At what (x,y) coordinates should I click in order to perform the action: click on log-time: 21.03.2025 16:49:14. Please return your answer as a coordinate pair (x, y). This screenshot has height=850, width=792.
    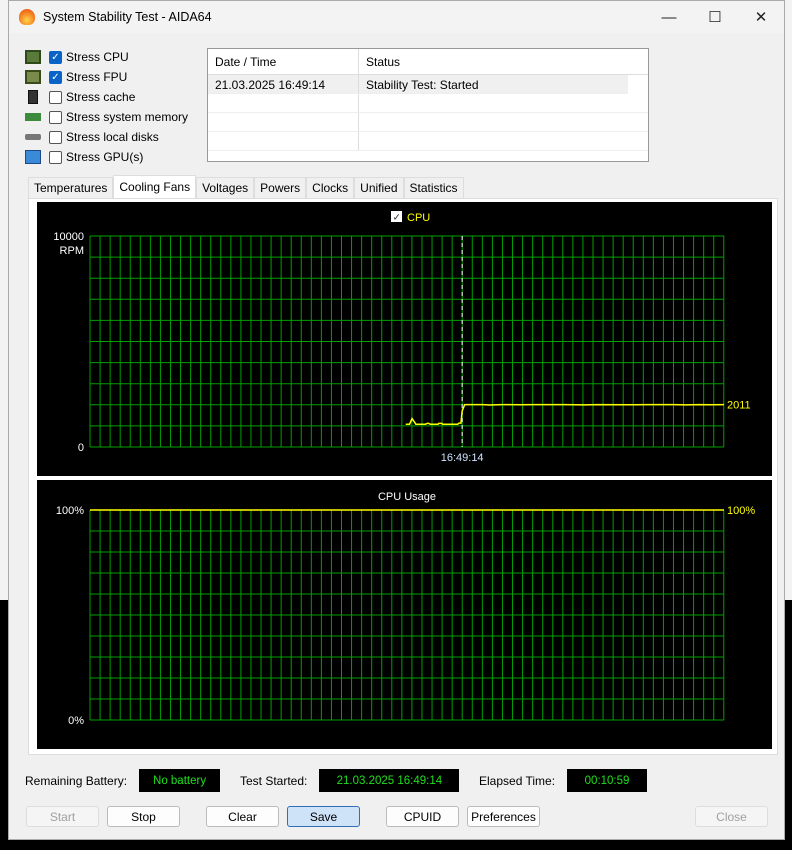
    Looking at the image, I should click on (283, 84).